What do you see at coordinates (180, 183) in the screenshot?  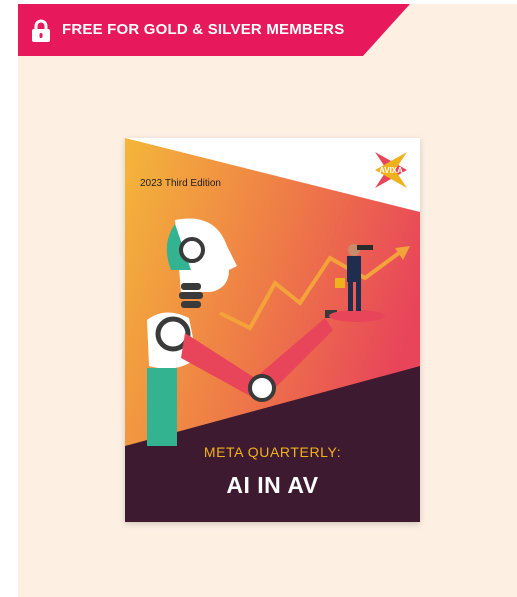 I see `edition-label: 2023 Third Edition` at bounding box center [180, 183].